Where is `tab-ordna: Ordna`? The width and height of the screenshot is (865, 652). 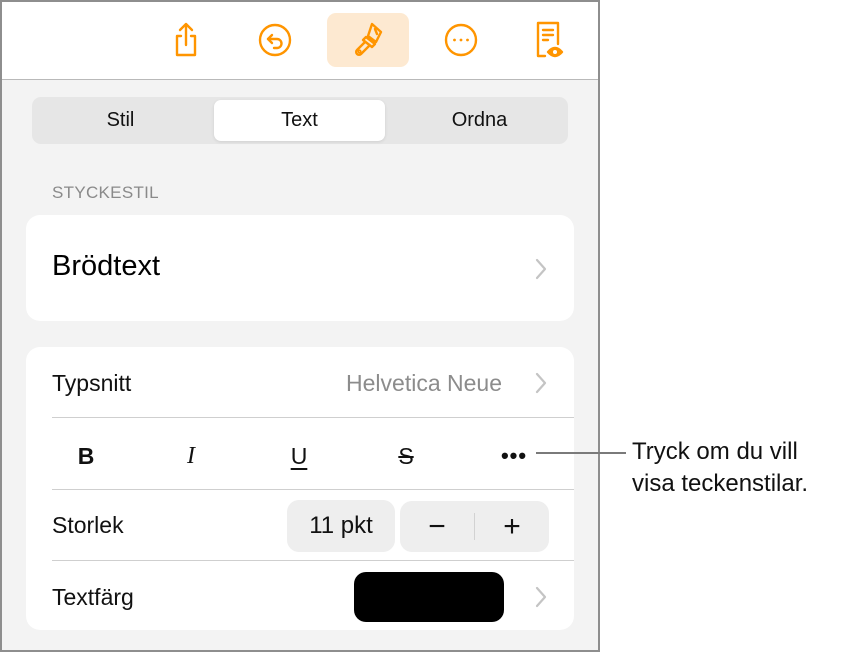
tab-ordna: Ordna is located at coordinates (479, 120).